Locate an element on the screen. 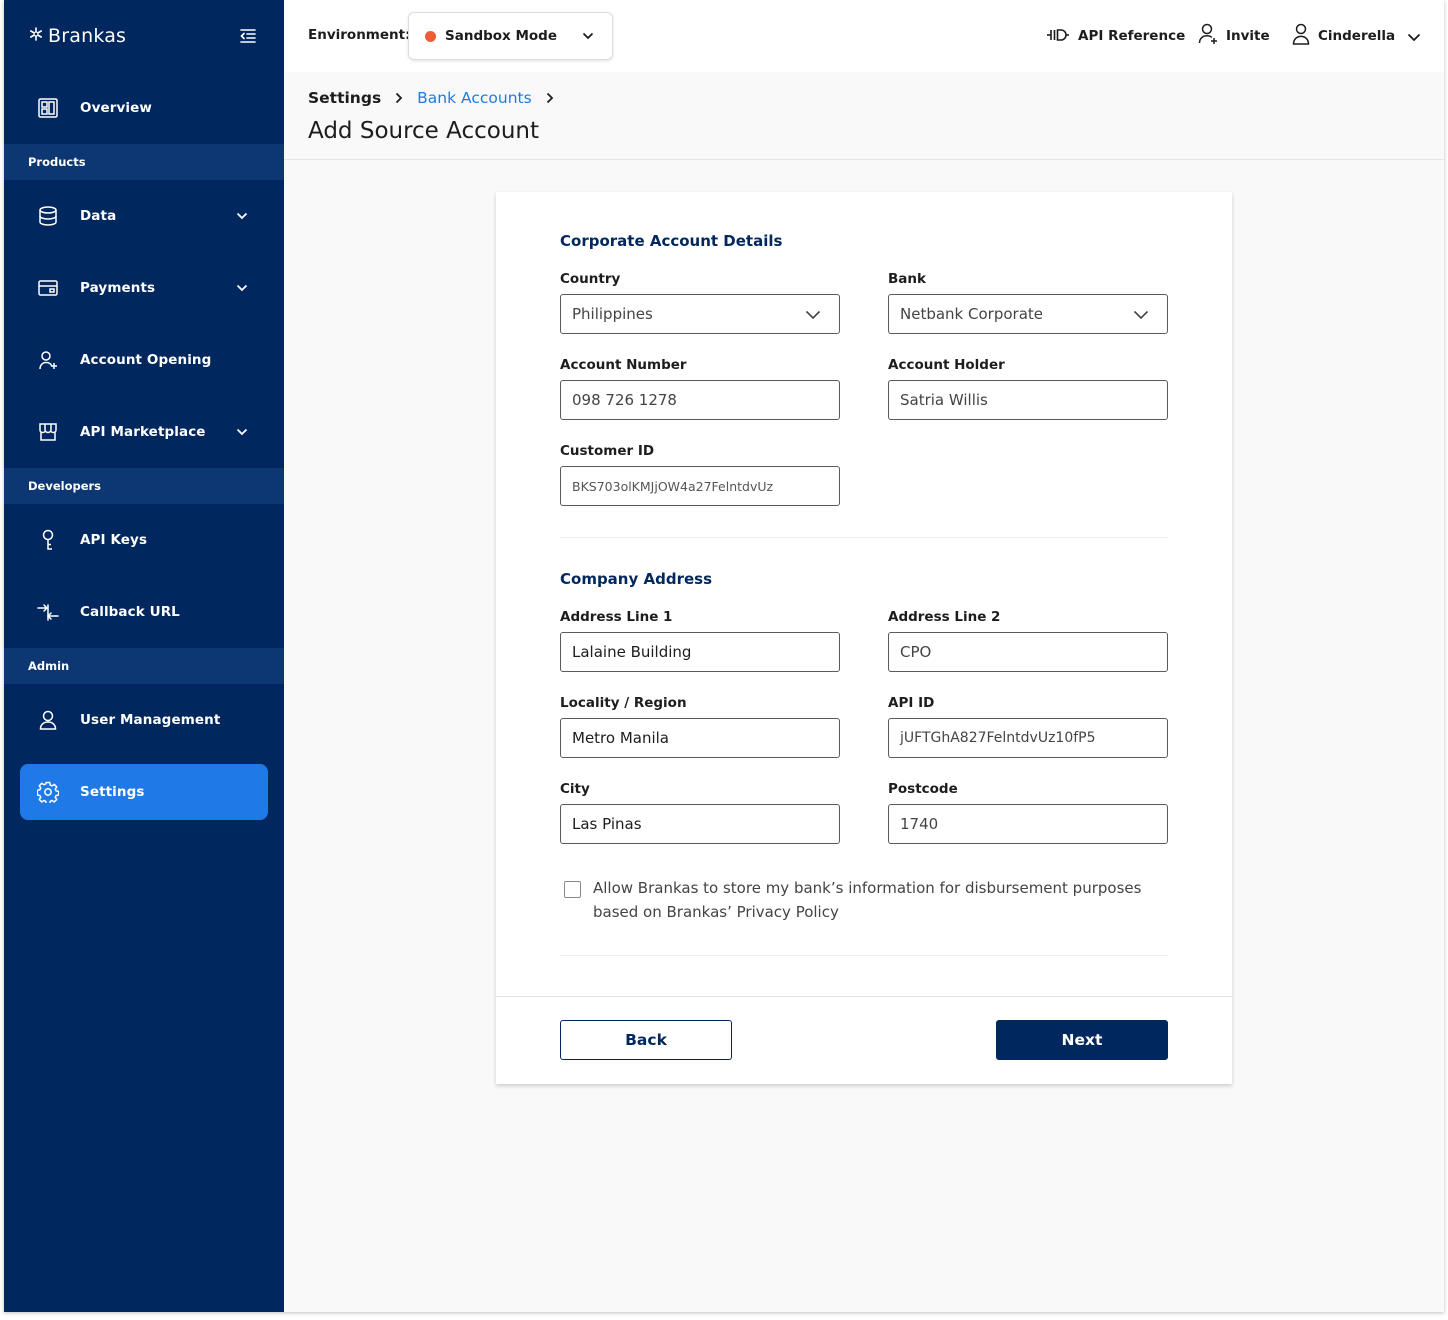 This screenshot has height=1320, width=1448. sidebar-item-label: Account Opening is located at coordinates (146, 360).